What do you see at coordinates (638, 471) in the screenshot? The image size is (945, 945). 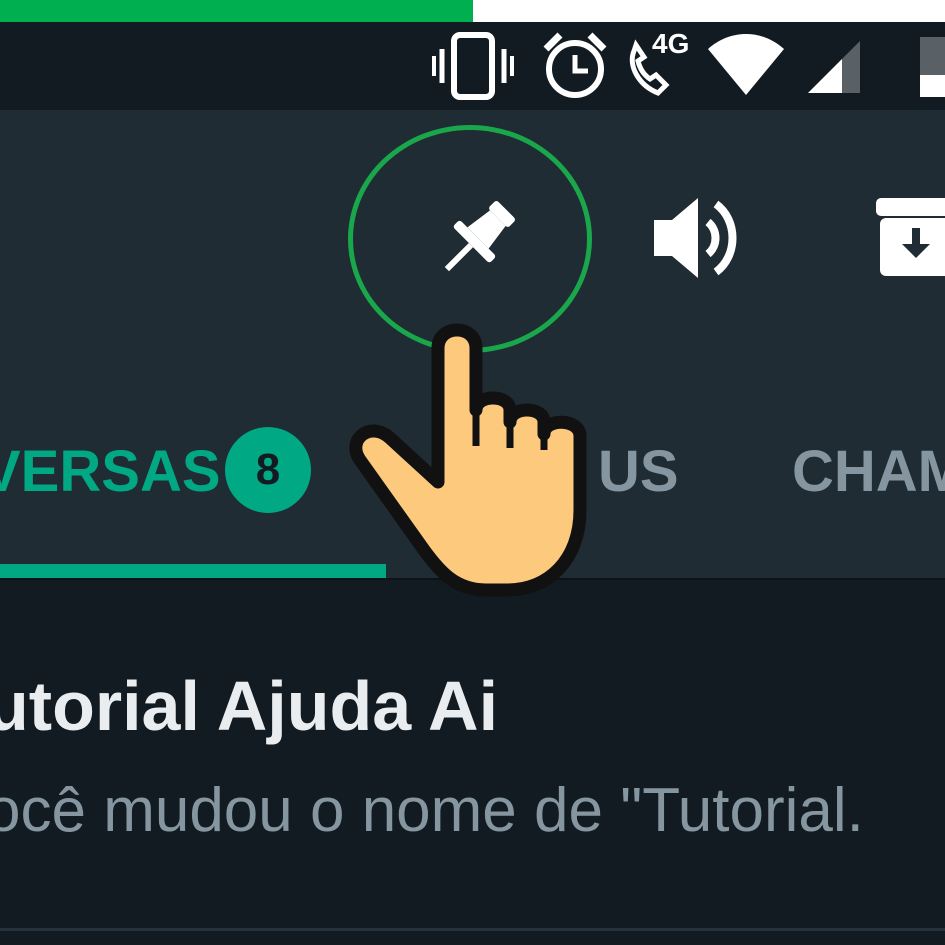 I see `tab-status: US` at bounding box center [638, 471].